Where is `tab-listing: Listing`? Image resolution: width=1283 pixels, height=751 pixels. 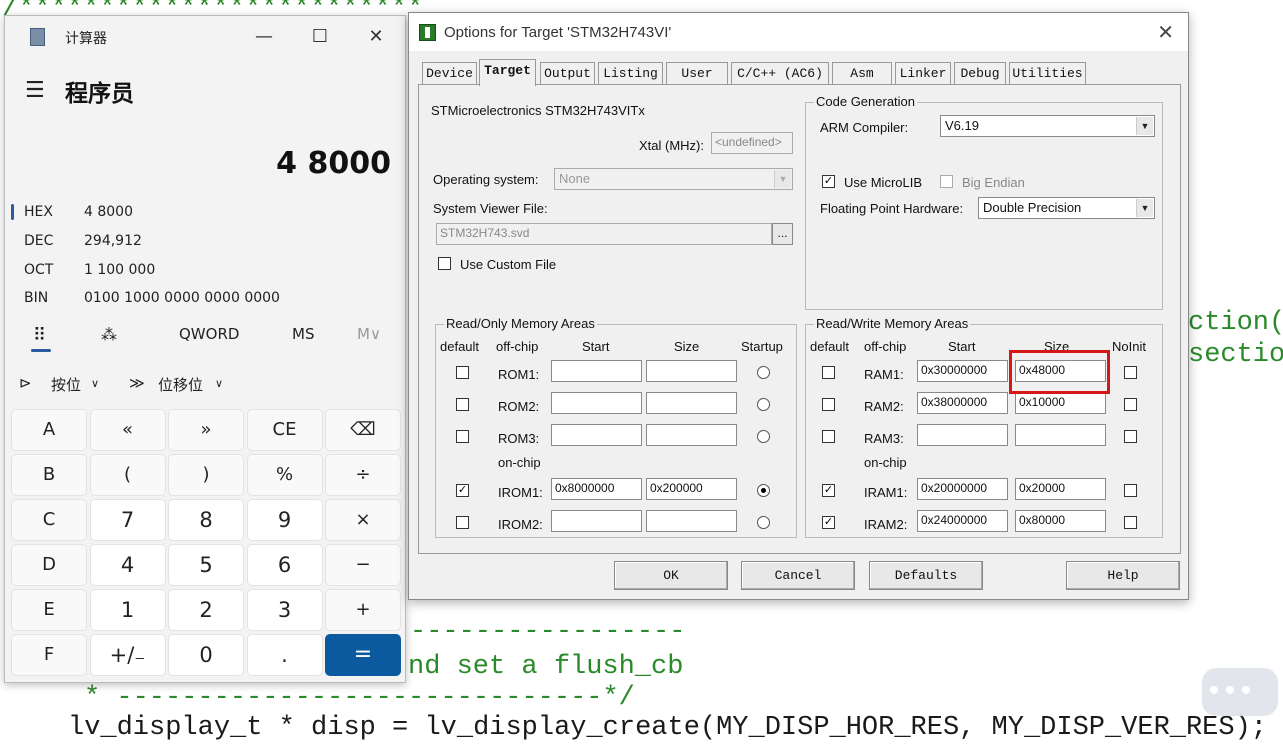 tab-listing: Listing is located at coordinates (630, 74).